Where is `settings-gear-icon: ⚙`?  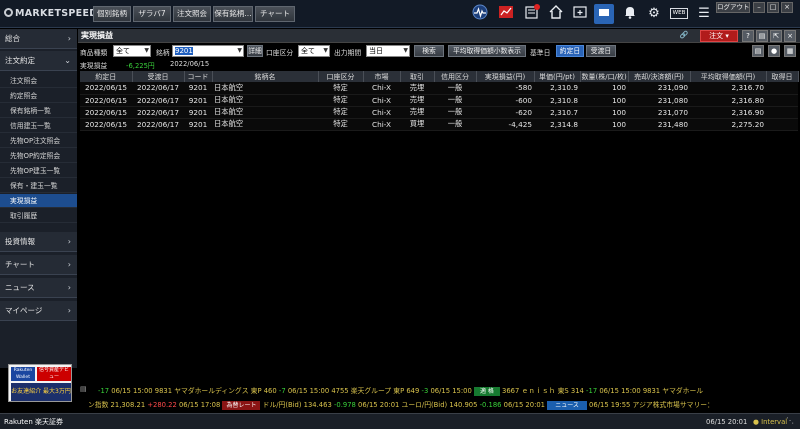
settings-gear-icon: ⚙ is located at coordinates (654, 14).